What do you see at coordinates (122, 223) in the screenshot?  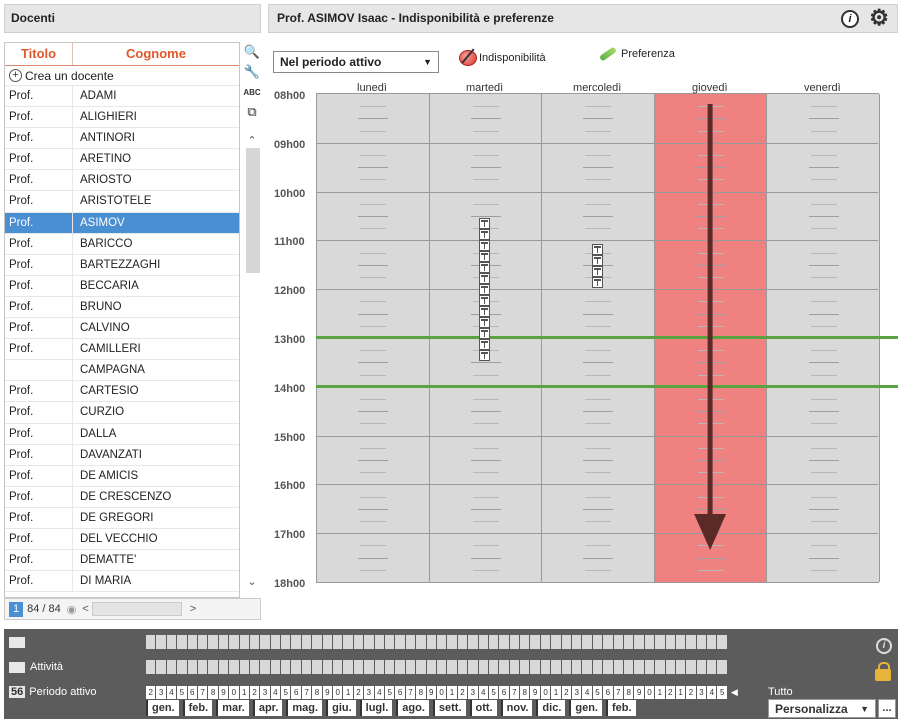 I see `teacher-row: Prof. ASIMOV` at bounding box center [122, 223].